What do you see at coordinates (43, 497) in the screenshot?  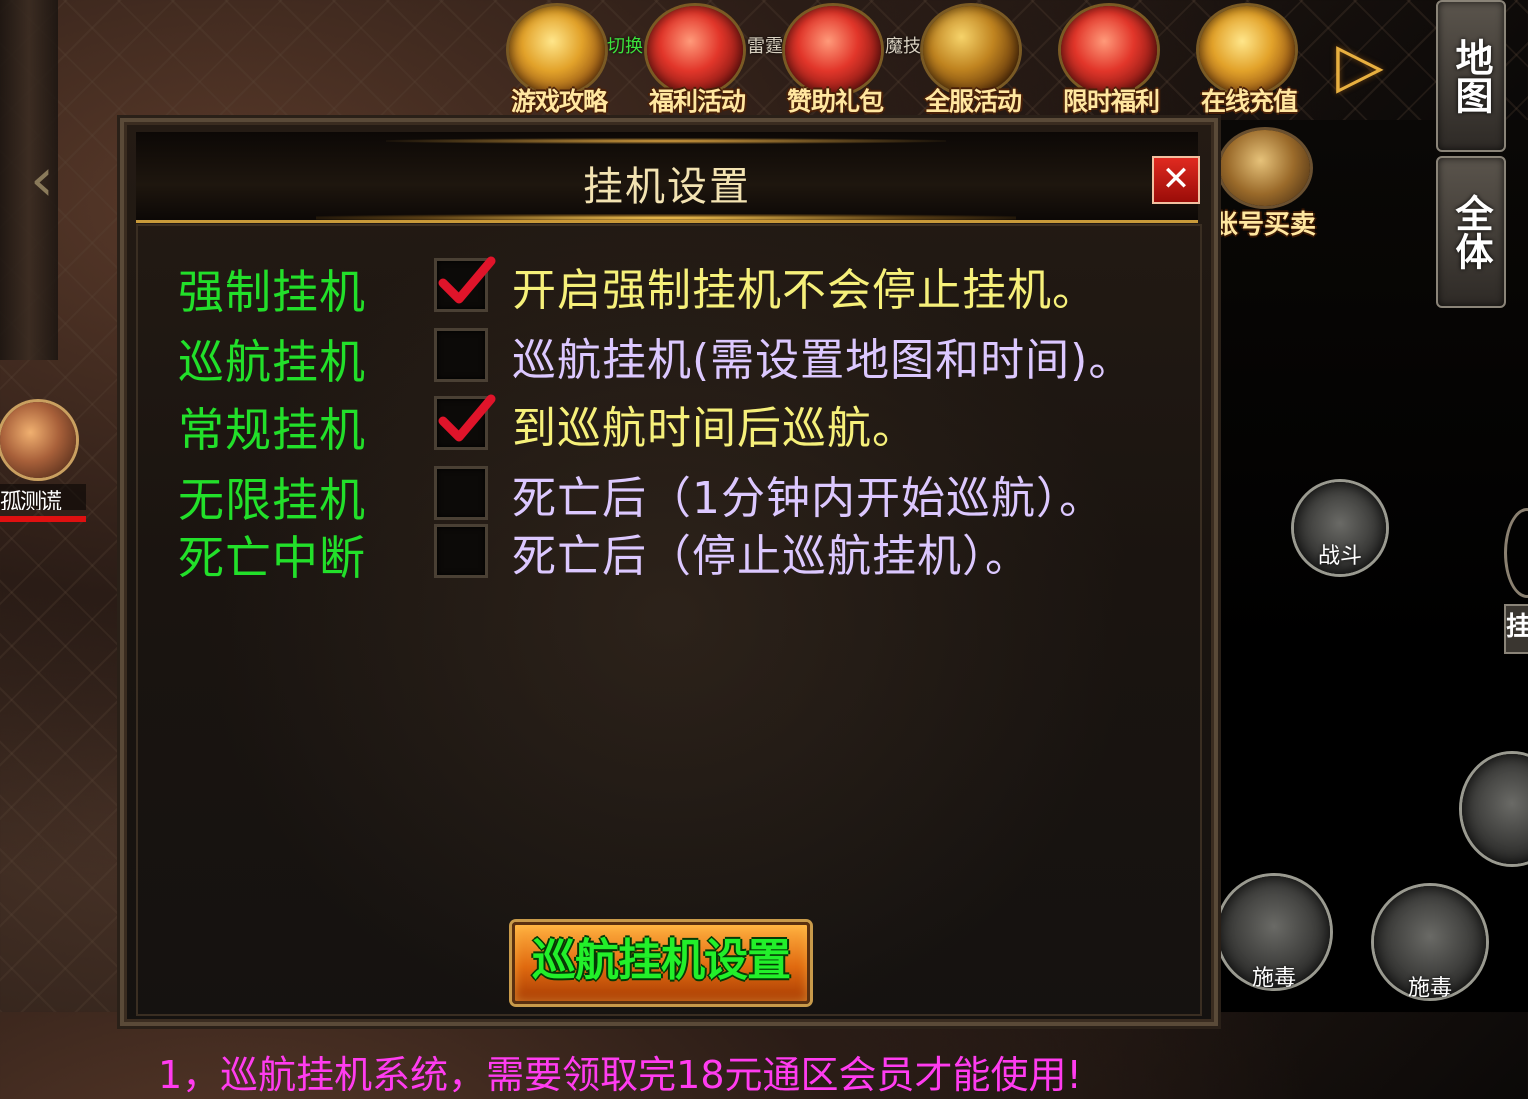 I see `player-name: 孤测谎` at bounding box center [43, 497].